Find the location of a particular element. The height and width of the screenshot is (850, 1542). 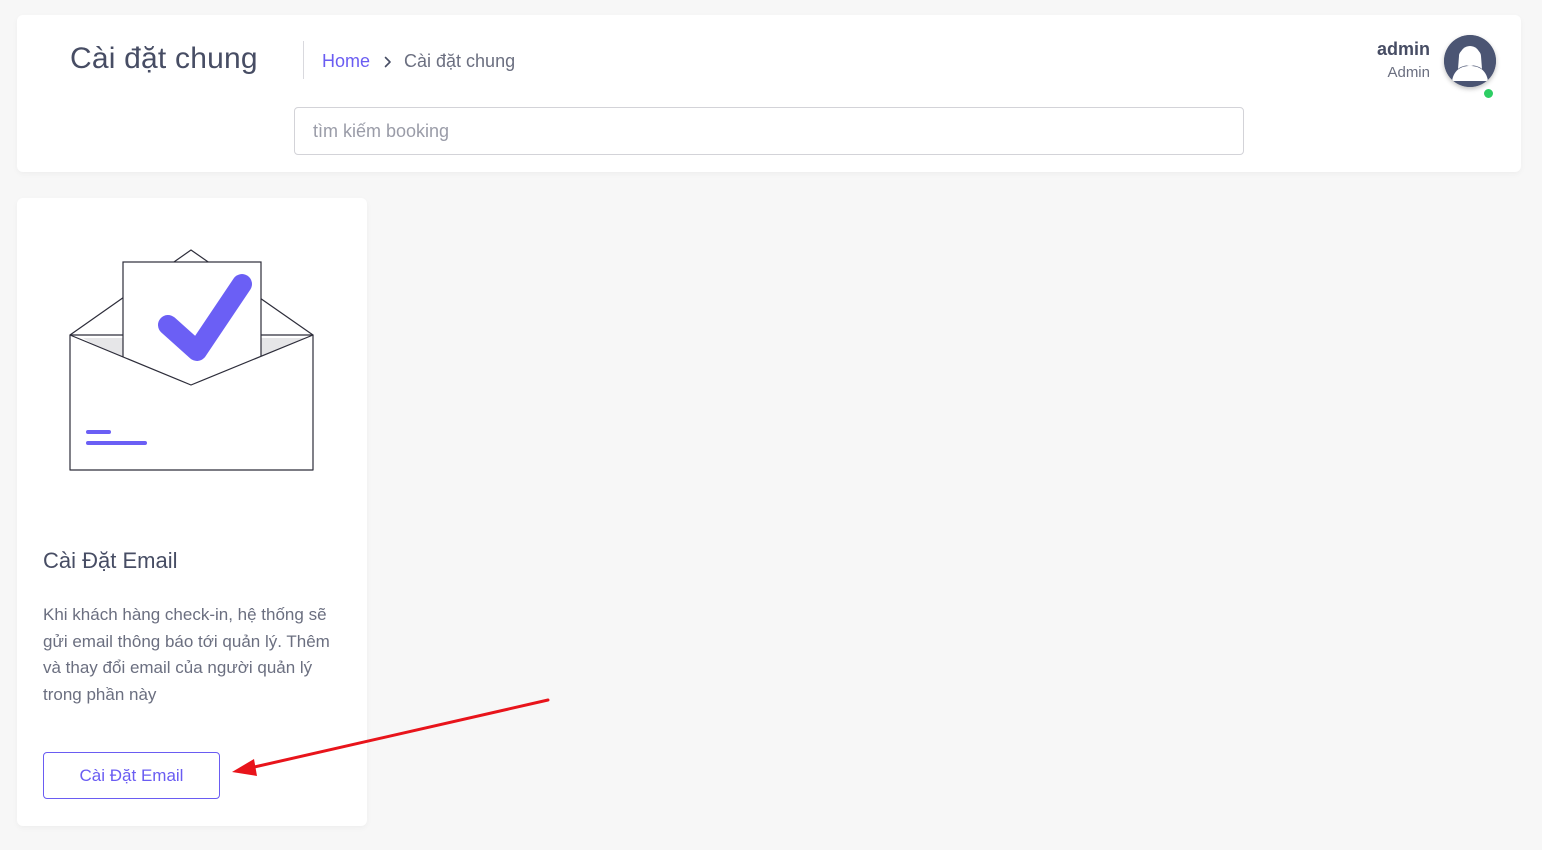

search-booking-input is located at coordinates (769, 131).